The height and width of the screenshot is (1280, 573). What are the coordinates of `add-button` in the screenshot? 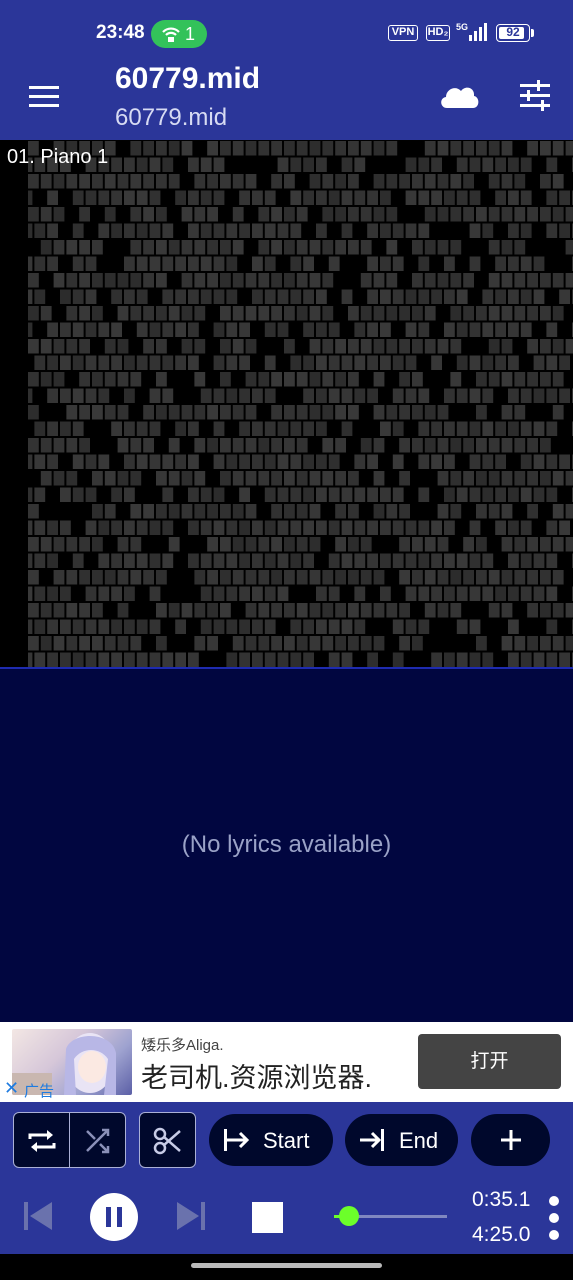 It's located at (510, 1140).